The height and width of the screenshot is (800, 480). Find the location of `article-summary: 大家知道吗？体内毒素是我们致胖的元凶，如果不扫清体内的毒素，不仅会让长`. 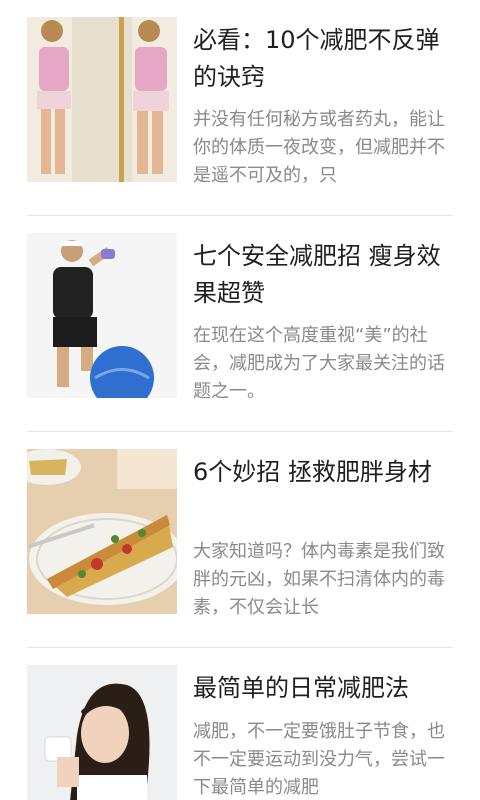

article-summary: 大家知道吗？体内毒素是我们致胖的元凶，如果不扫清体内的毒素，不仅会让长 is located at coordinates (319, 579).